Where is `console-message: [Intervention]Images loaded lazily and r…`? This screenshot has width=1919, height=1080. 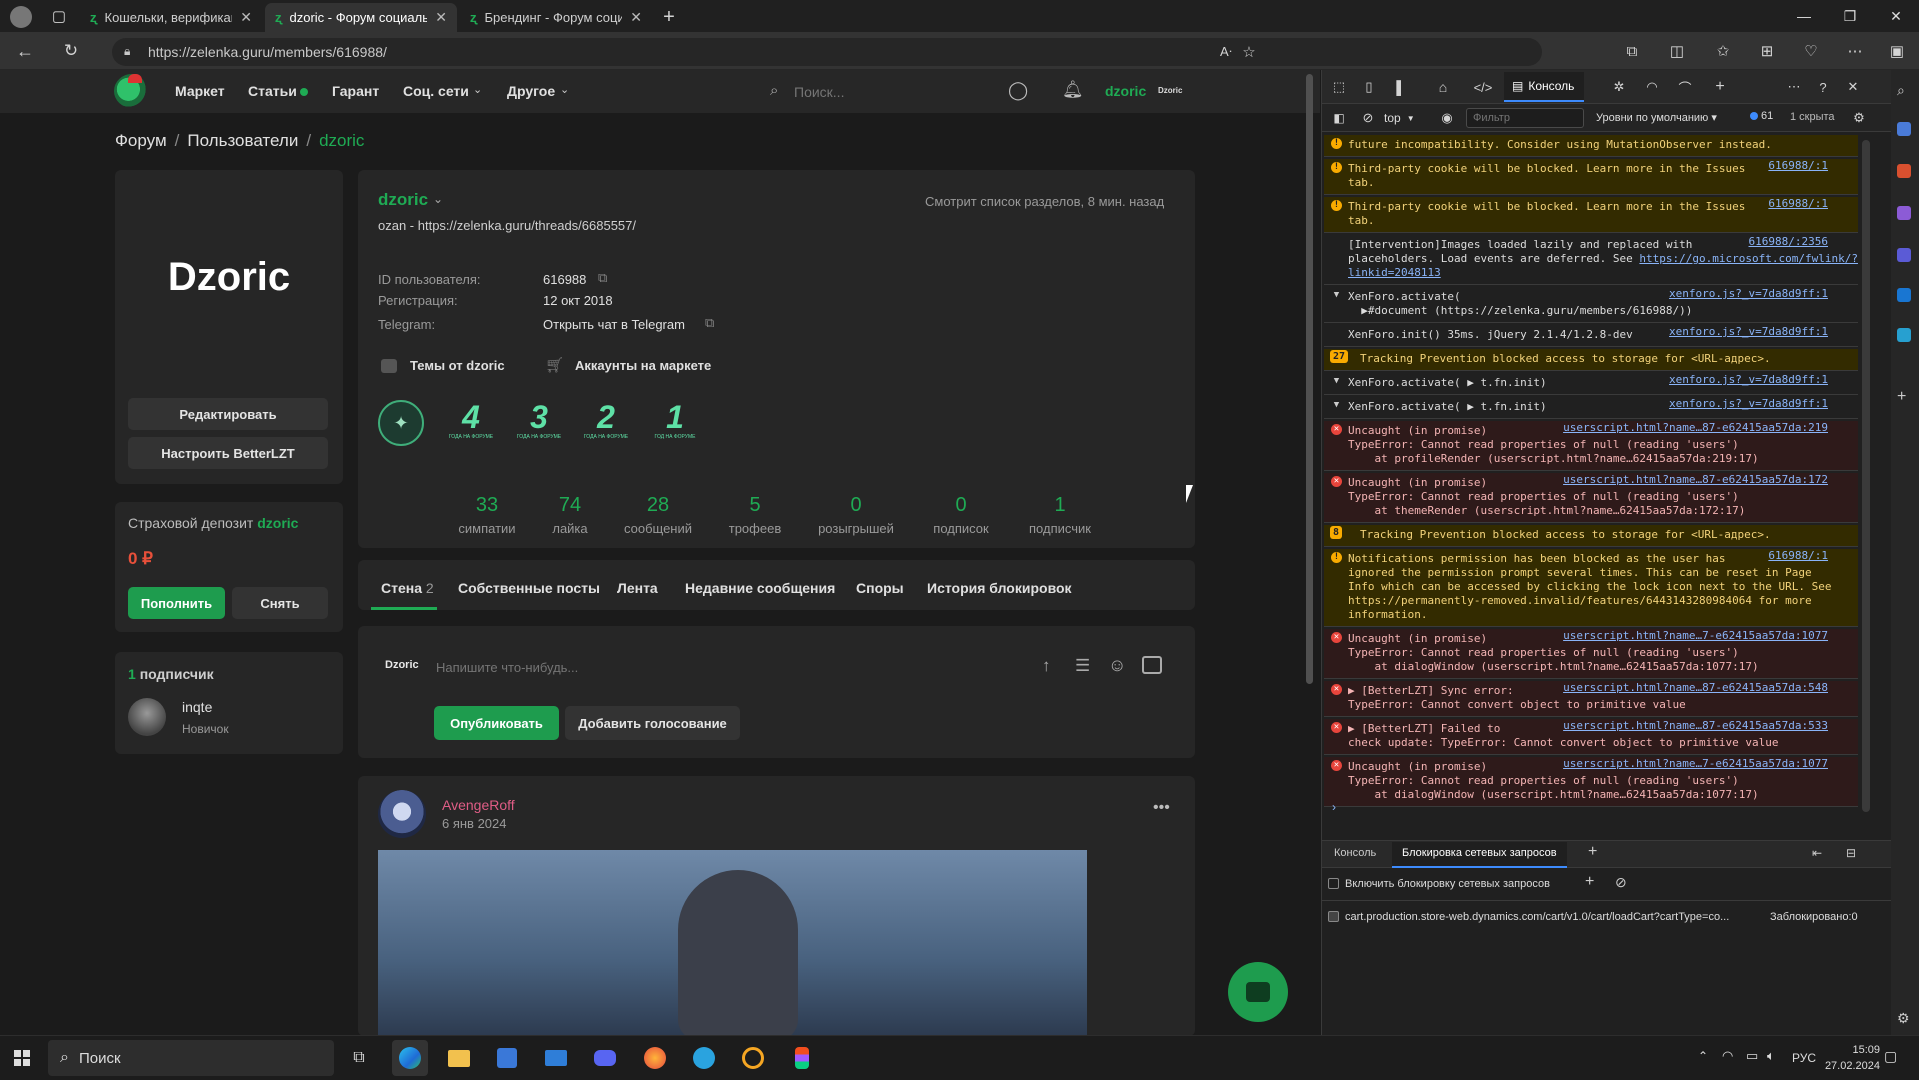
console-message: [Intervention]Images loaded lazily and r… is located at coordinates (1591, 260).